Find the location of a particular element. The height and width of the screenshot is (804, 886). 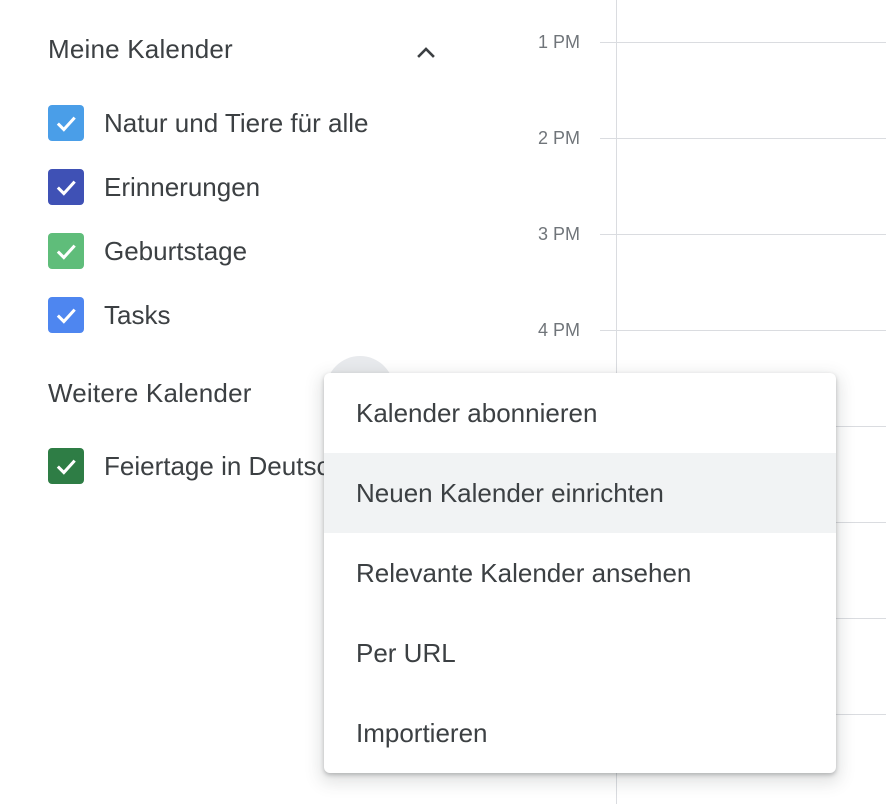

other-calendars-header: Weitere Kalender is located at coordinates (150, 393).